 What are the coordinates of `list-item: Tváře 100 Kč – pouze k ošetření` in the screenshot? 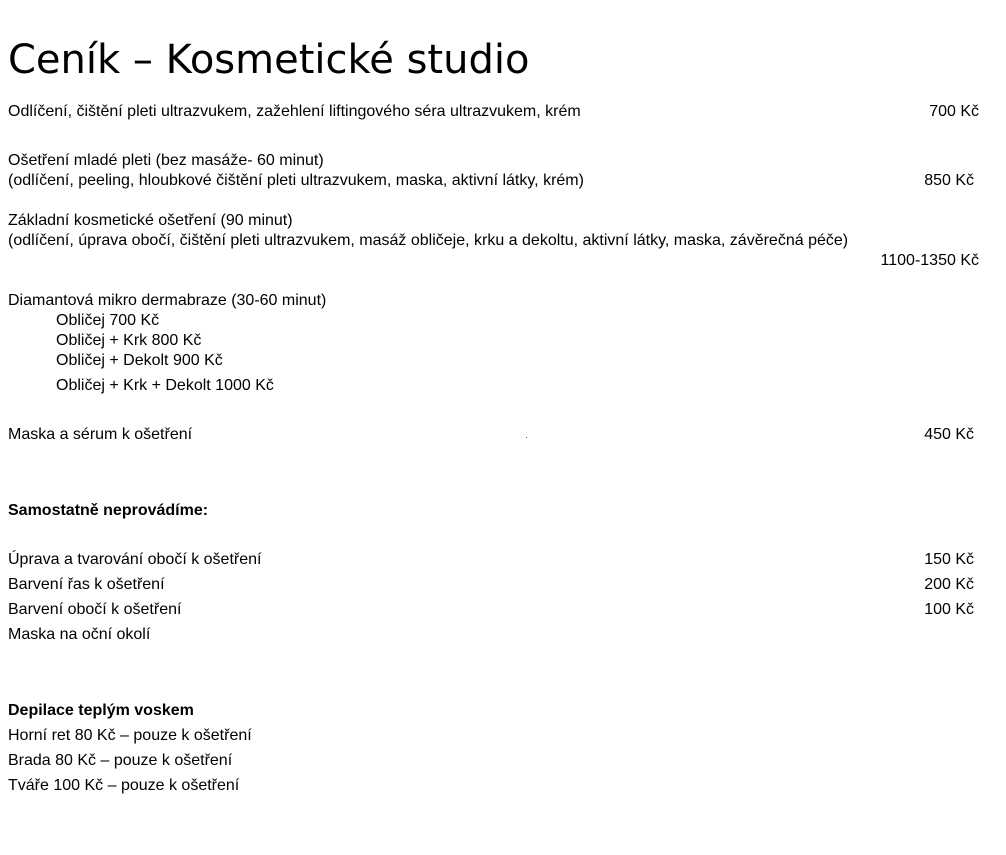 It's located at (124, 785).